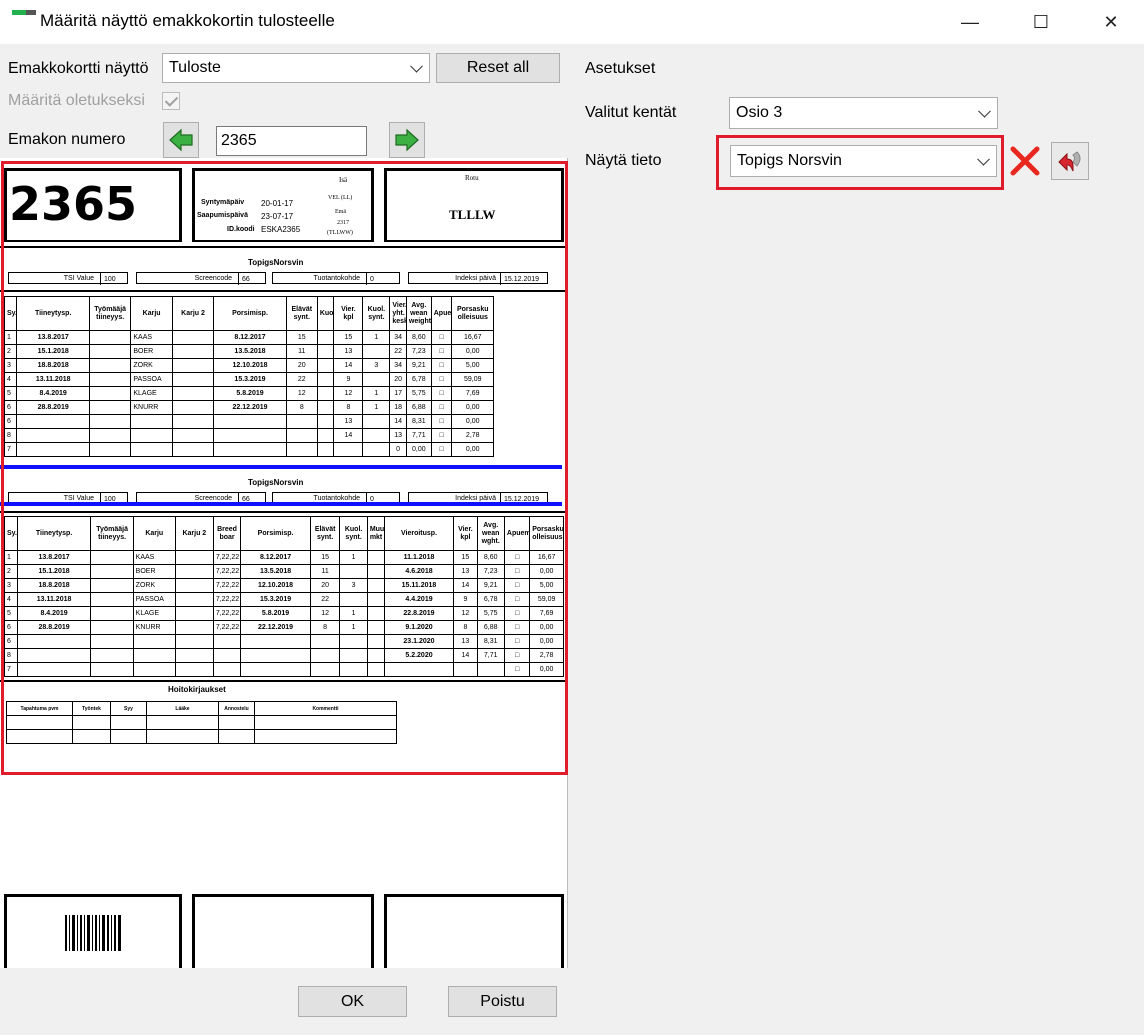 This screenshot has width=1144, height=1035. What do you see at coordinates (24, 17) in the screenshot?
I see `app-icon` at bounding box center [24, 17].